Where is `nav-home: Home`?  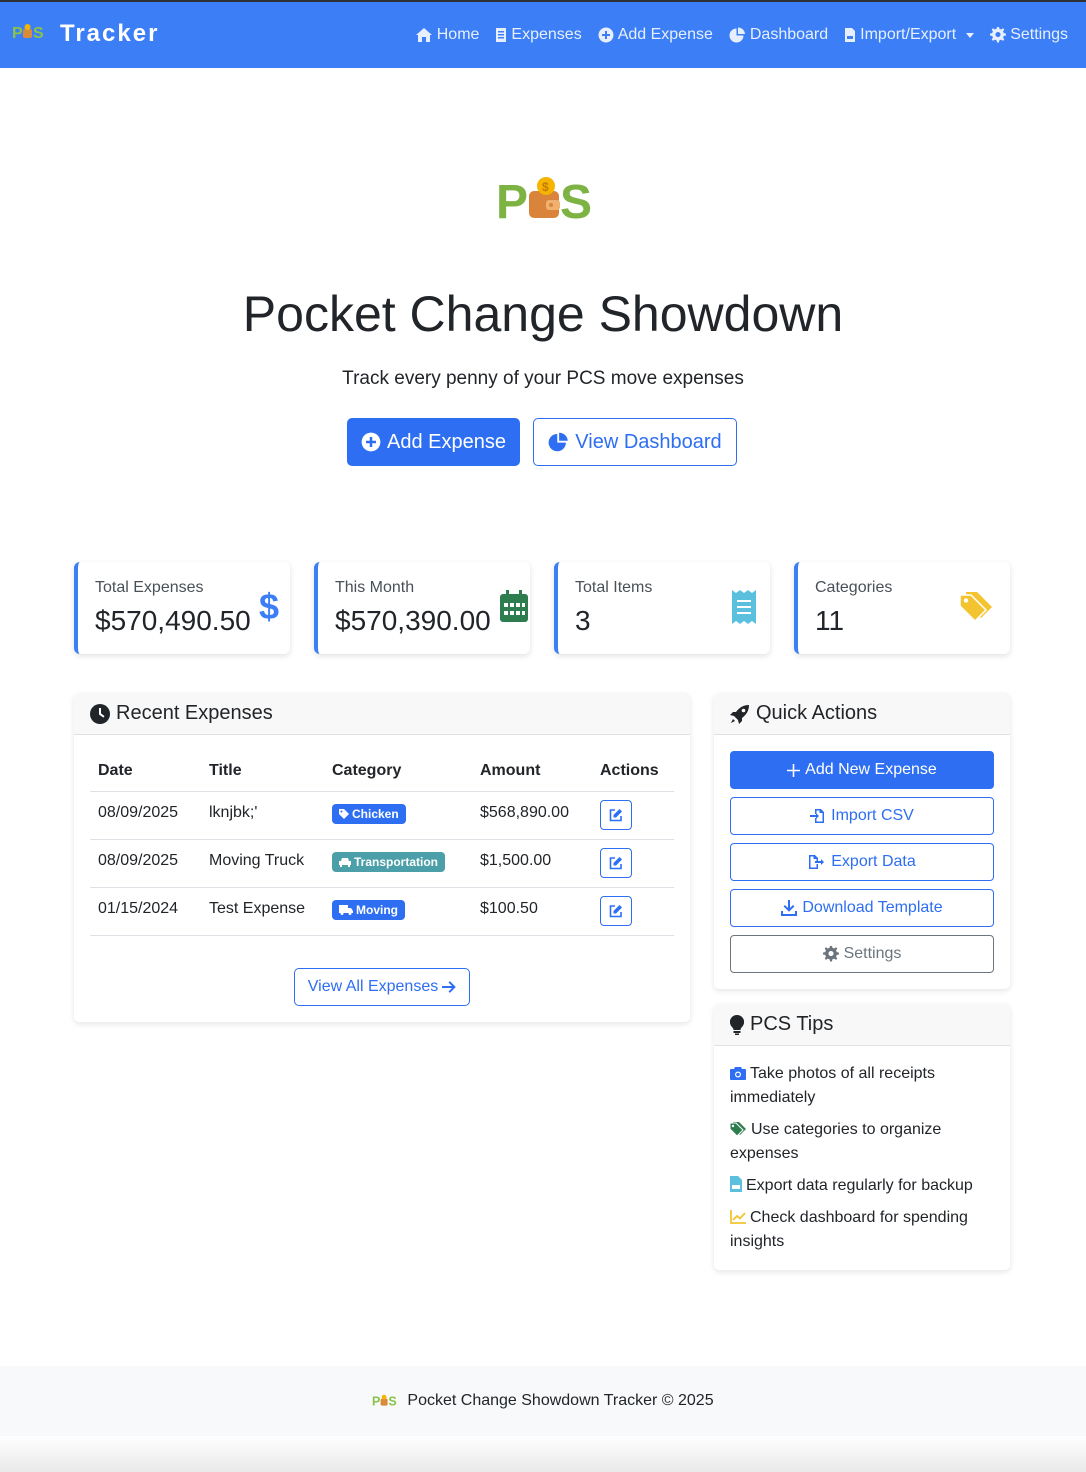
nav-home: Home is located at coordinates (447, 35).